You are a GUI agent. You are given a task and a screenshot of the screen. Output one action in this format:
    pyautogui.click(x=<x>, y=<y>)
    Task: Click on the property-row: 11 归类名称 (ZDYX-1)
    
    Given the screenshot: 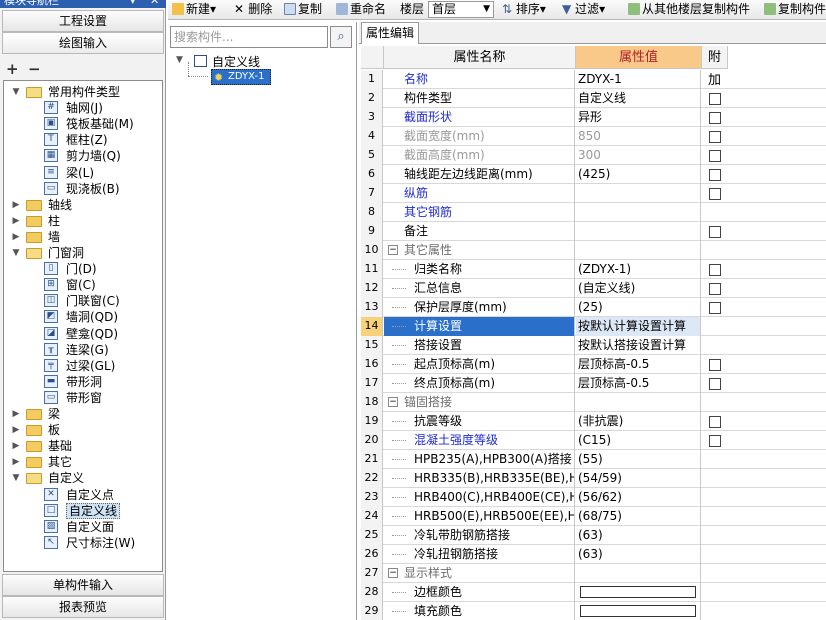 What is the action you would take?
    pyautogui.click(x=593, y=269)
    